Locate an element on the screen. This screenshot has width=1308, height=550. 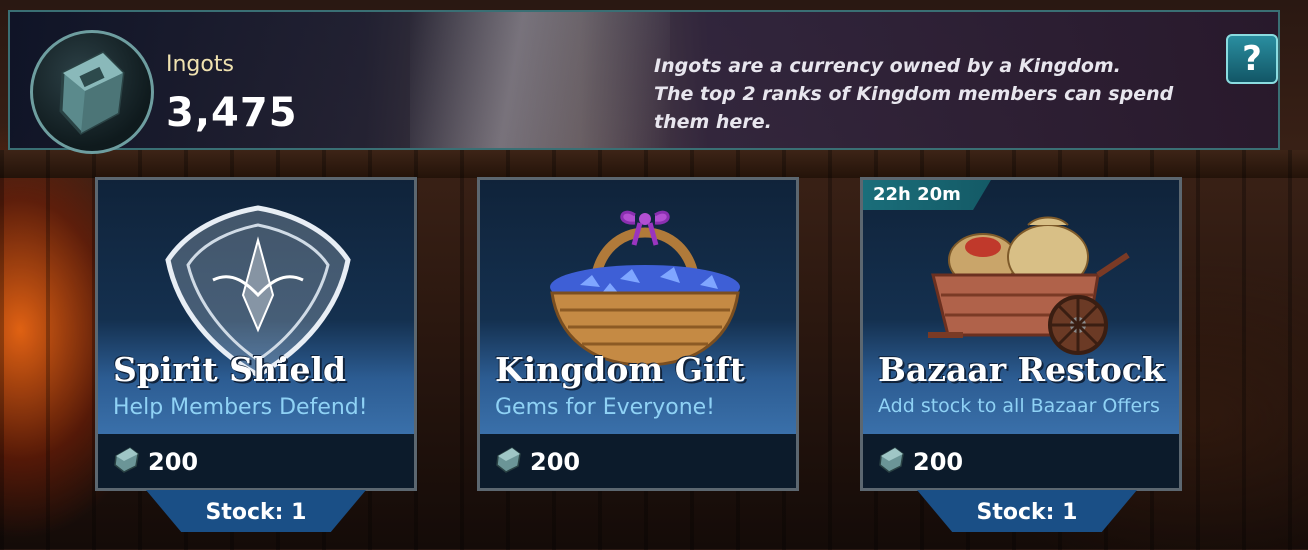
card-title: Bazaar Restock is located at coordinates (1021, 369).